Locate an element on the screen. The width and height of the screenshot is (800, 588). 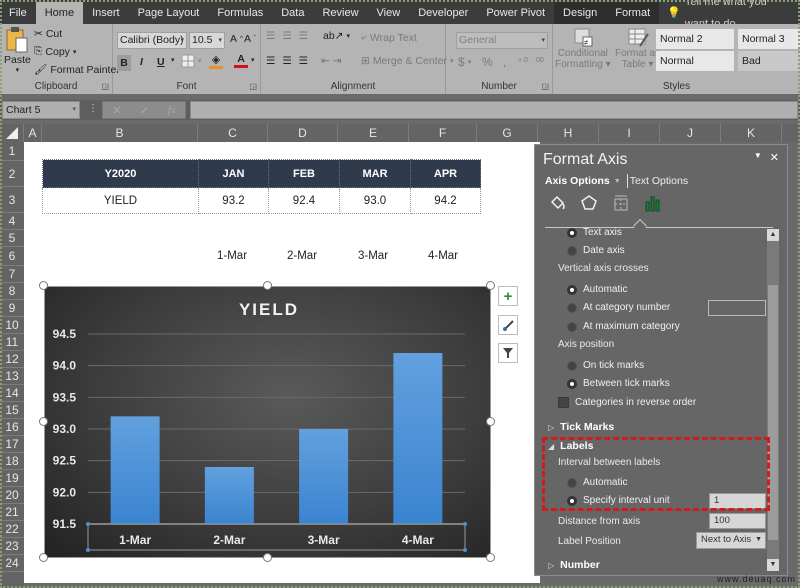
currency-button: $ ▾ is located at coordinates (464, 62).